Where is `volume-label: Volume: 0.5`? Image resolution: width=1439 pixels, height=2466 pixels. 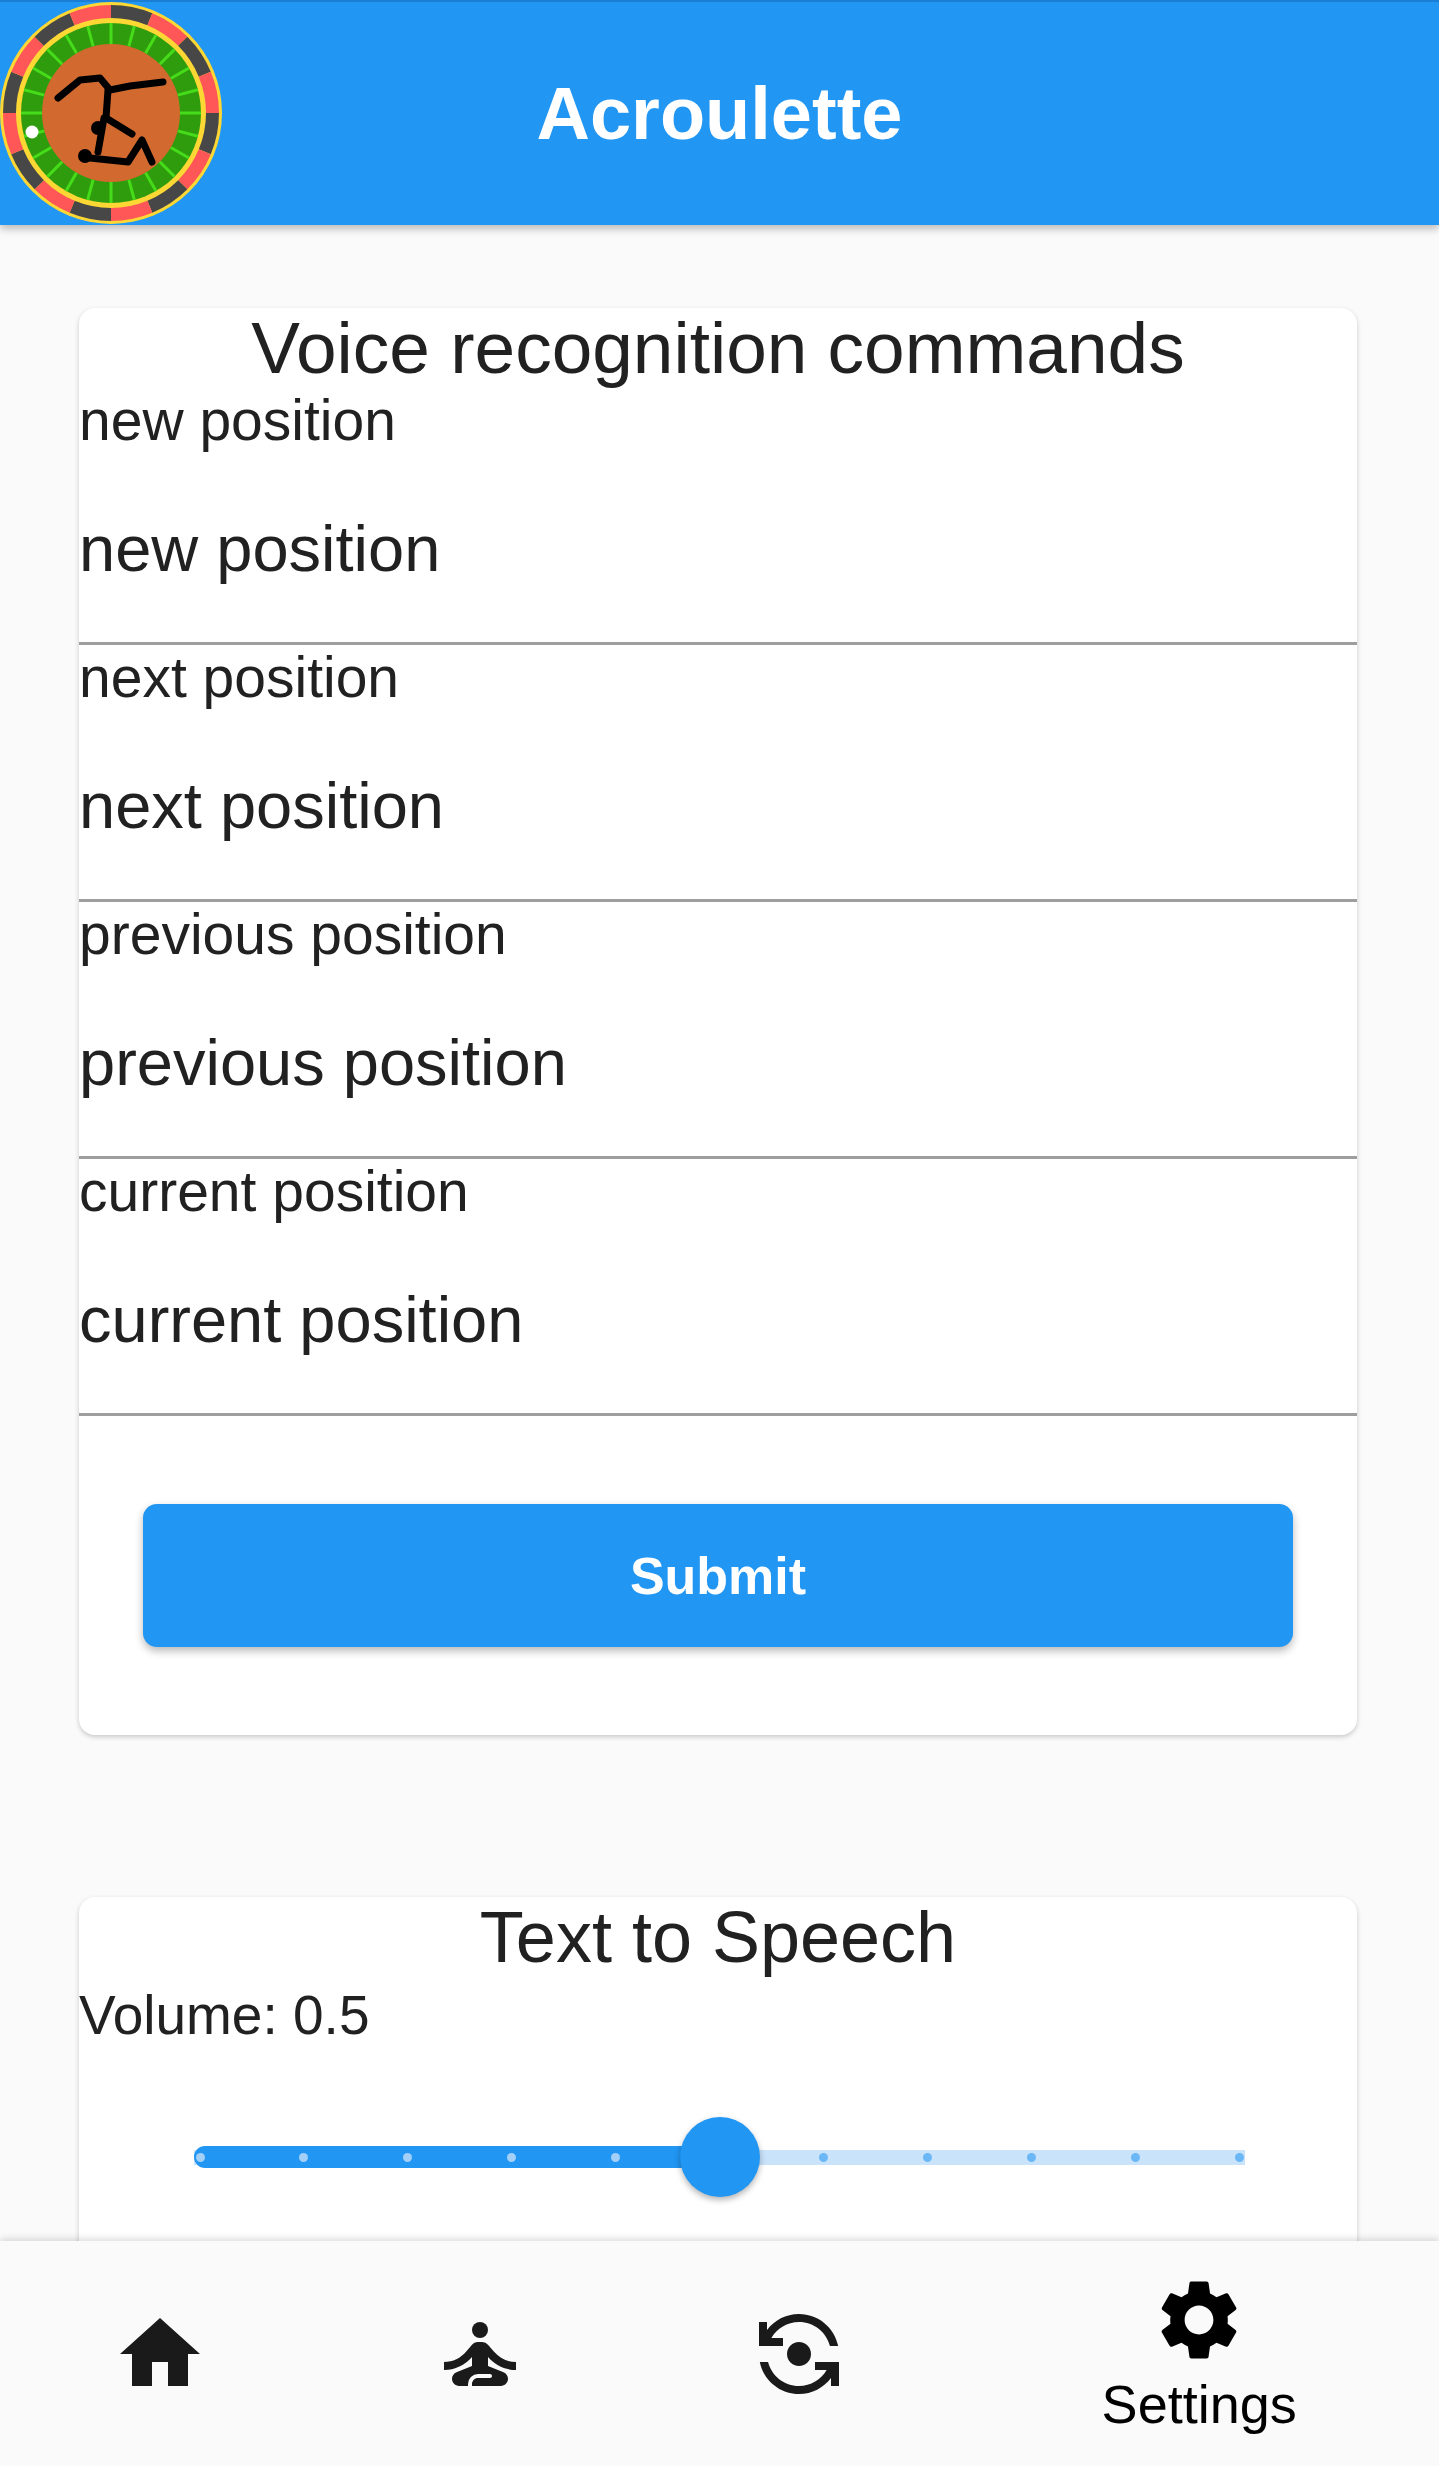
volume-label: Volume: 0.5 is located at coordinates (224, 2015).